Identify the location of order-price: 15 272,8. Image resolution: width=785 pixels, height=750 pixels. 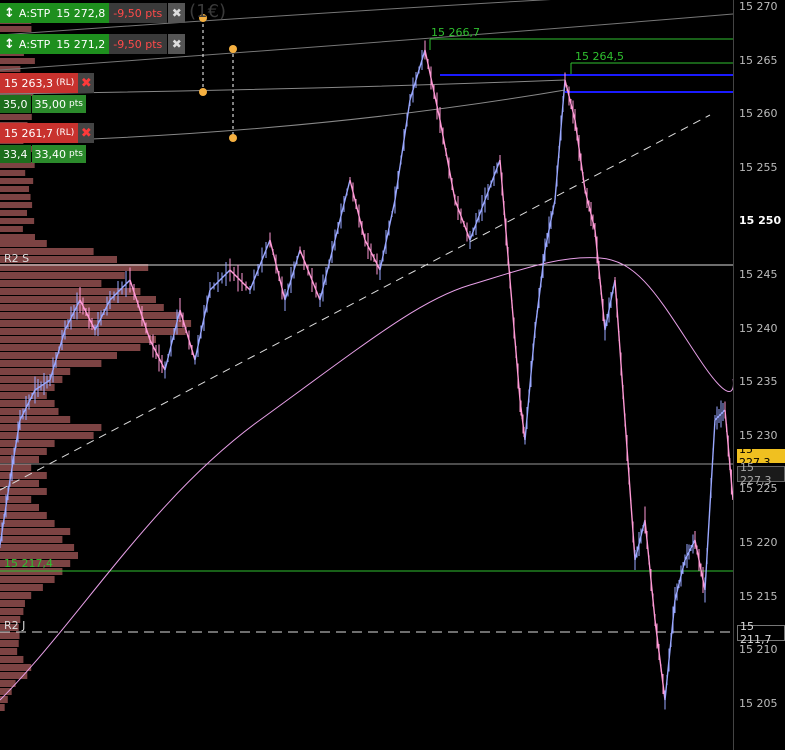
(81, 13).